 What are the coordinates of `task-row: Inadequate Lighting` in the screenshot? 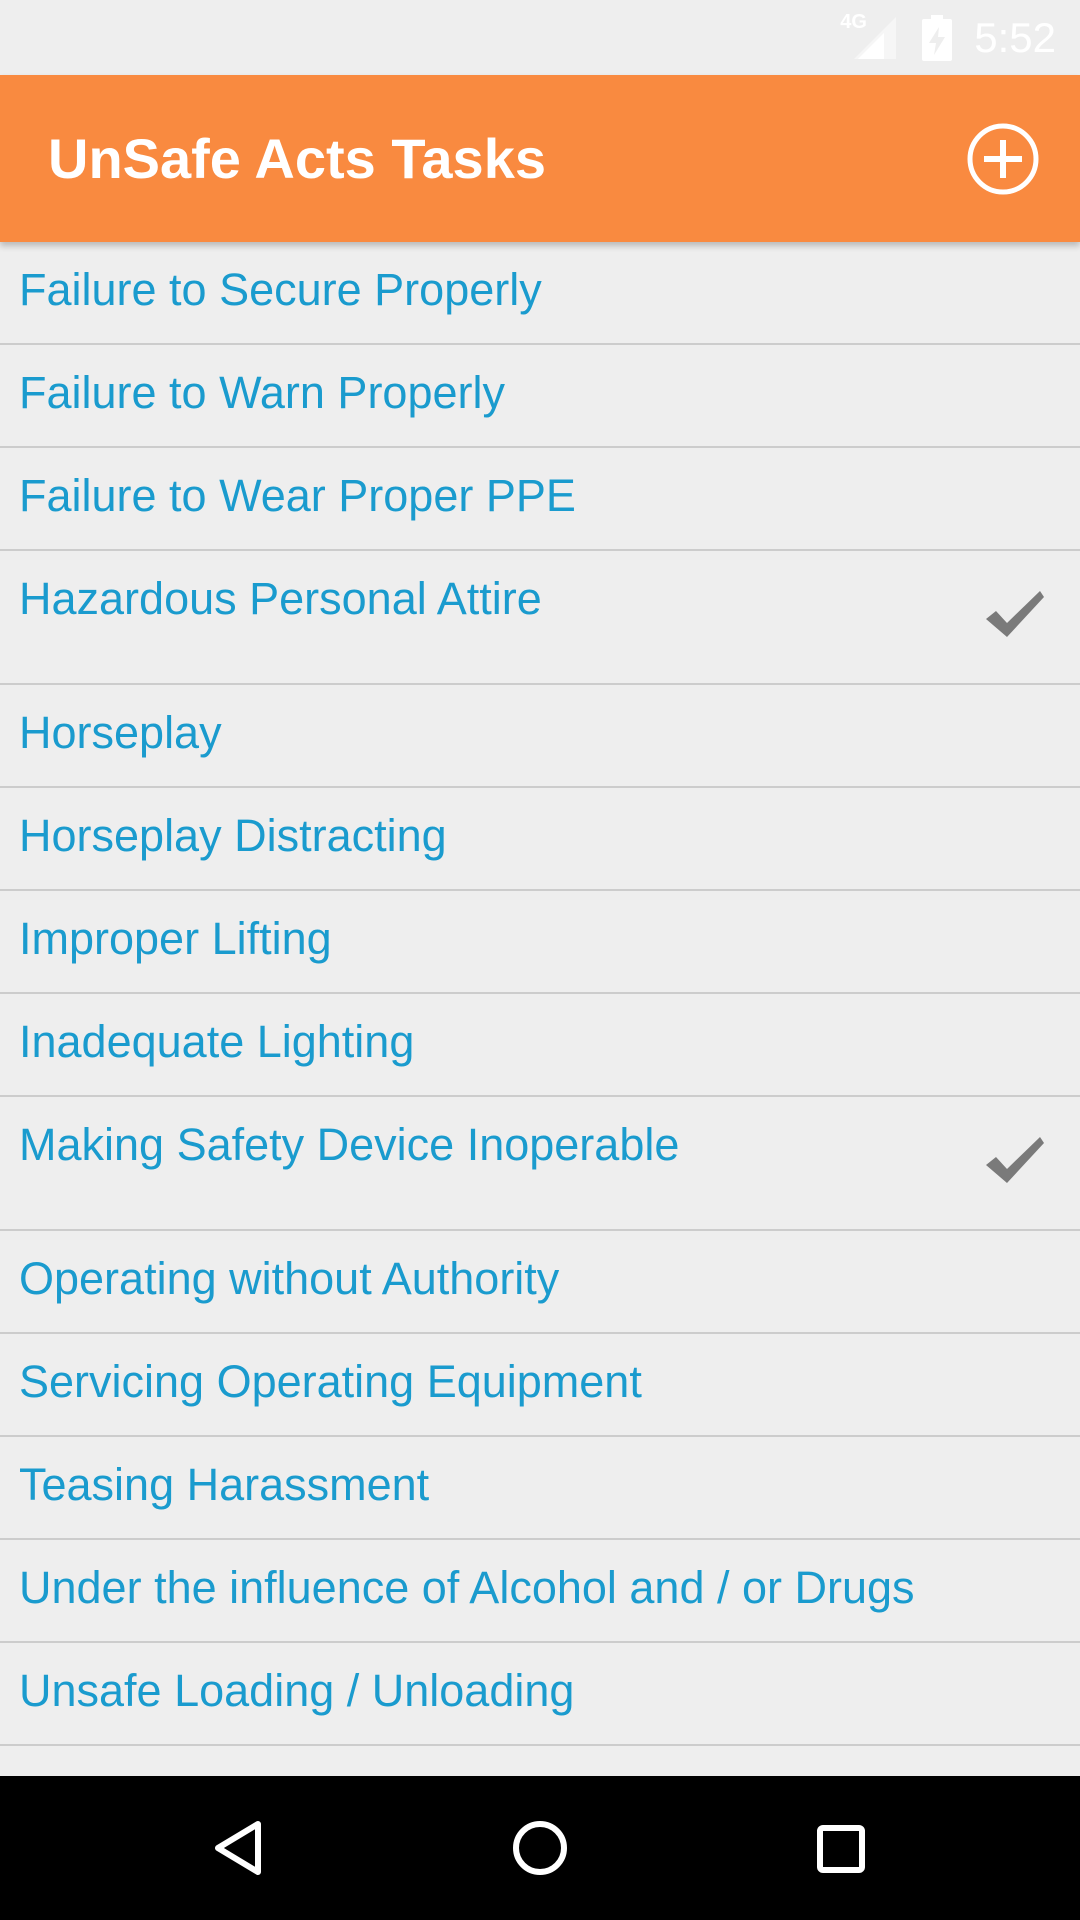 It's located at (540, 1045).